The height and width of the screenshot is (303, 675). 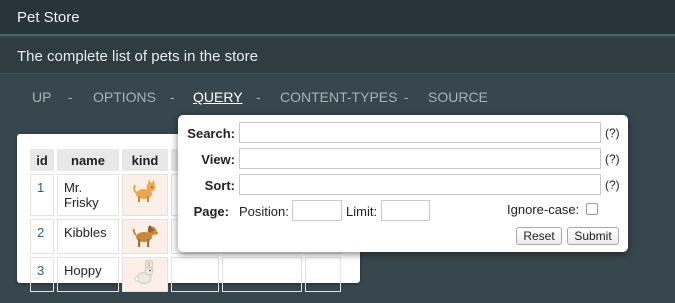 I want to click on position-label: Position:, so click(x=264, y=211).